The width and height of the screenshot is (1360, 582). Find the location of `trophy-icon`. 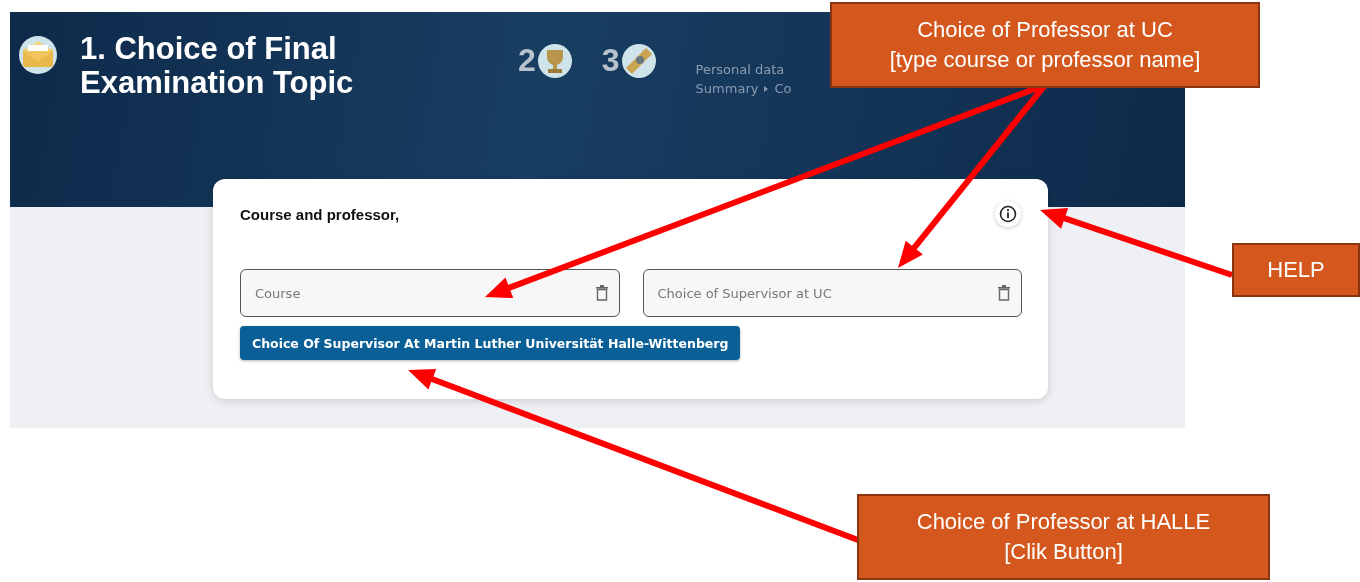

trophy-icon is located at coordinates (554, 60).